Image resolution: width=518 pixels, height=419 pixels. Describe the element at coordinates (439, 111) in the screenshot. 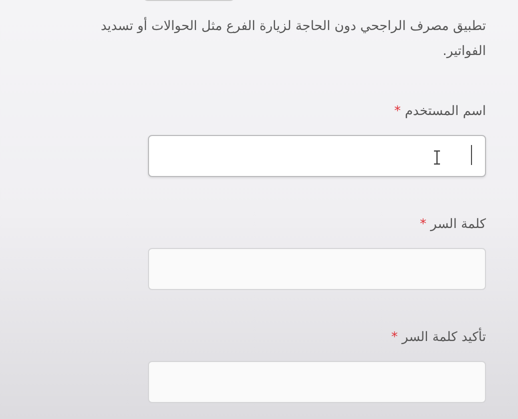

I see `field-label: اسم المستخدم *` at that location.